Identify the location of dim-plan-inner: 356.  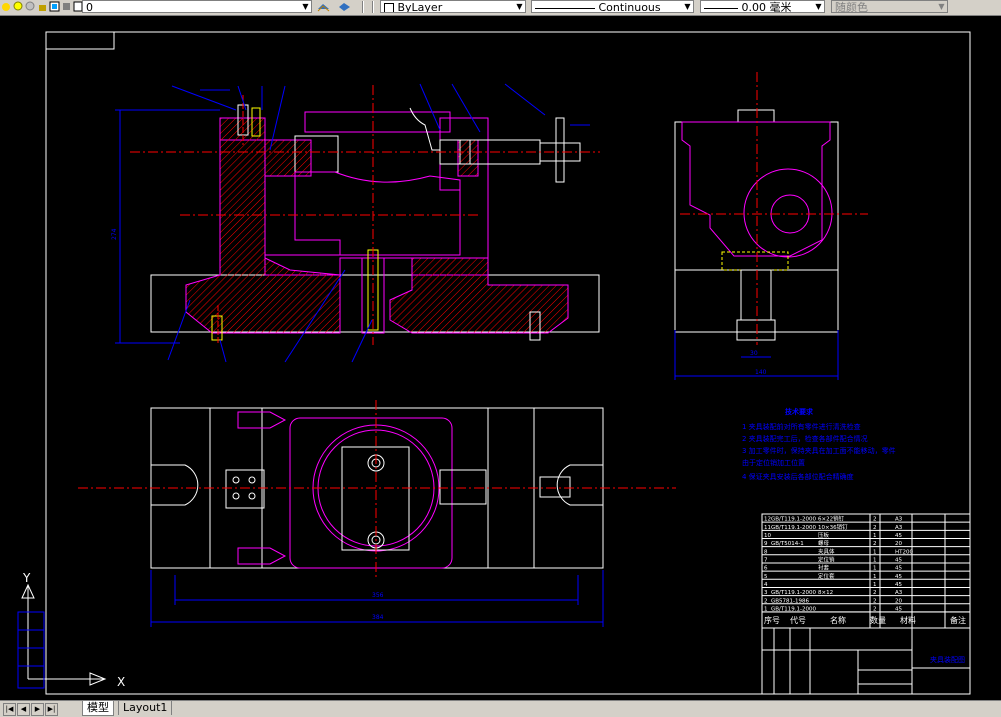
(378, 595).